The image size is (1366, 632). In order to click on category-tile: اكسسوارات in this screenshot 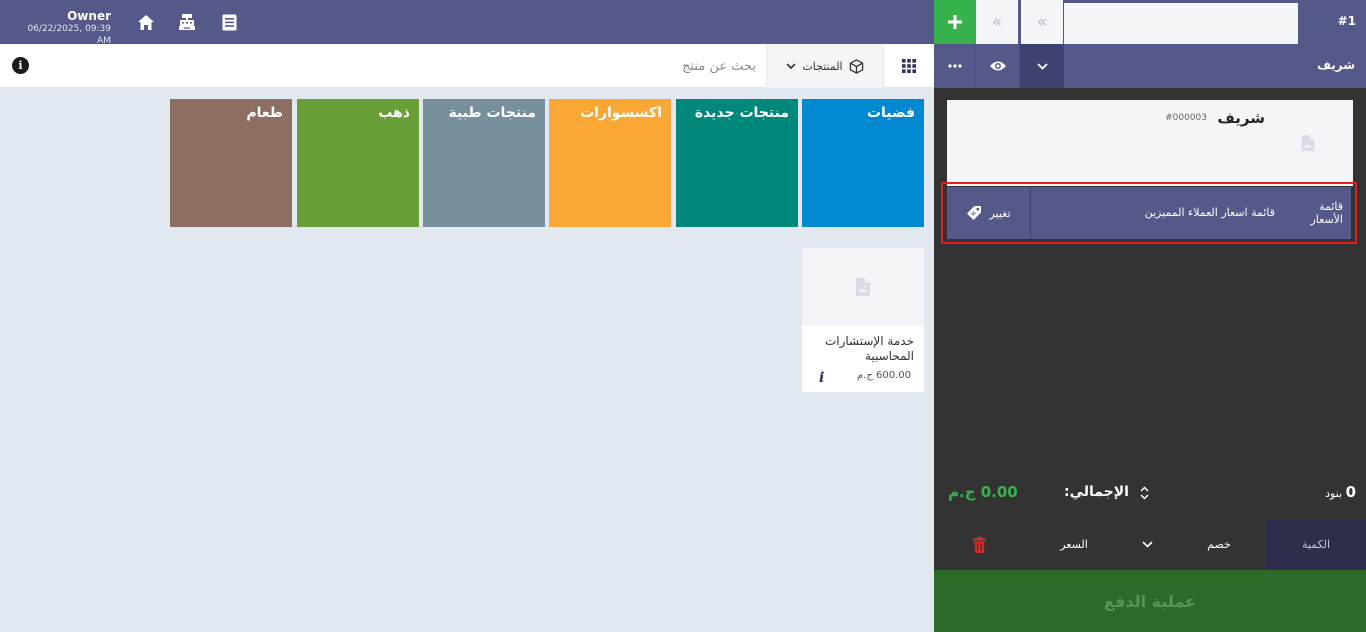, I will do `click(610, 163)`.